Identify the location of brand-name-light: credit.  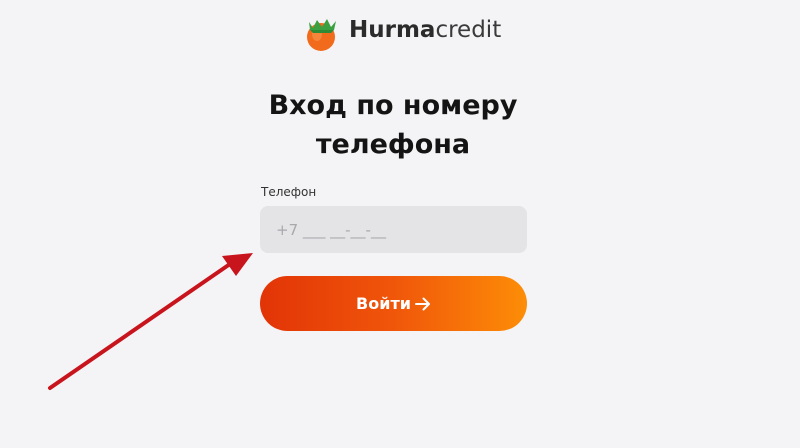
(468, 29).